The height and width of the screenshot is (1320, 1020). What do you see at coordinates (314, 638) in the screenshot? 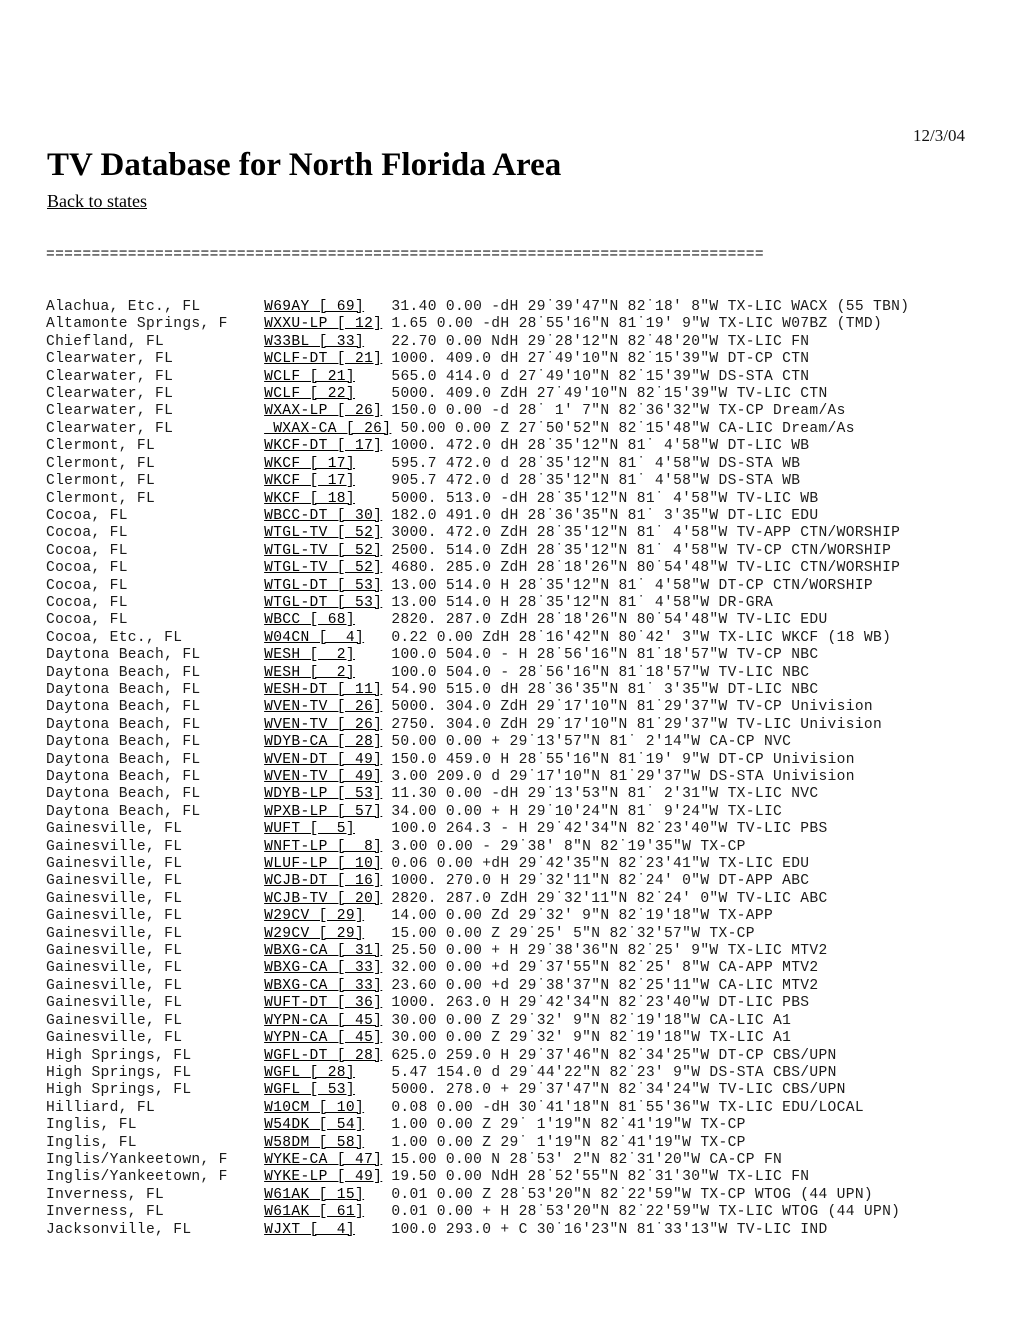
I see `station-callsign-link: W04CN [ 4]` at bounding box center [314, 638].